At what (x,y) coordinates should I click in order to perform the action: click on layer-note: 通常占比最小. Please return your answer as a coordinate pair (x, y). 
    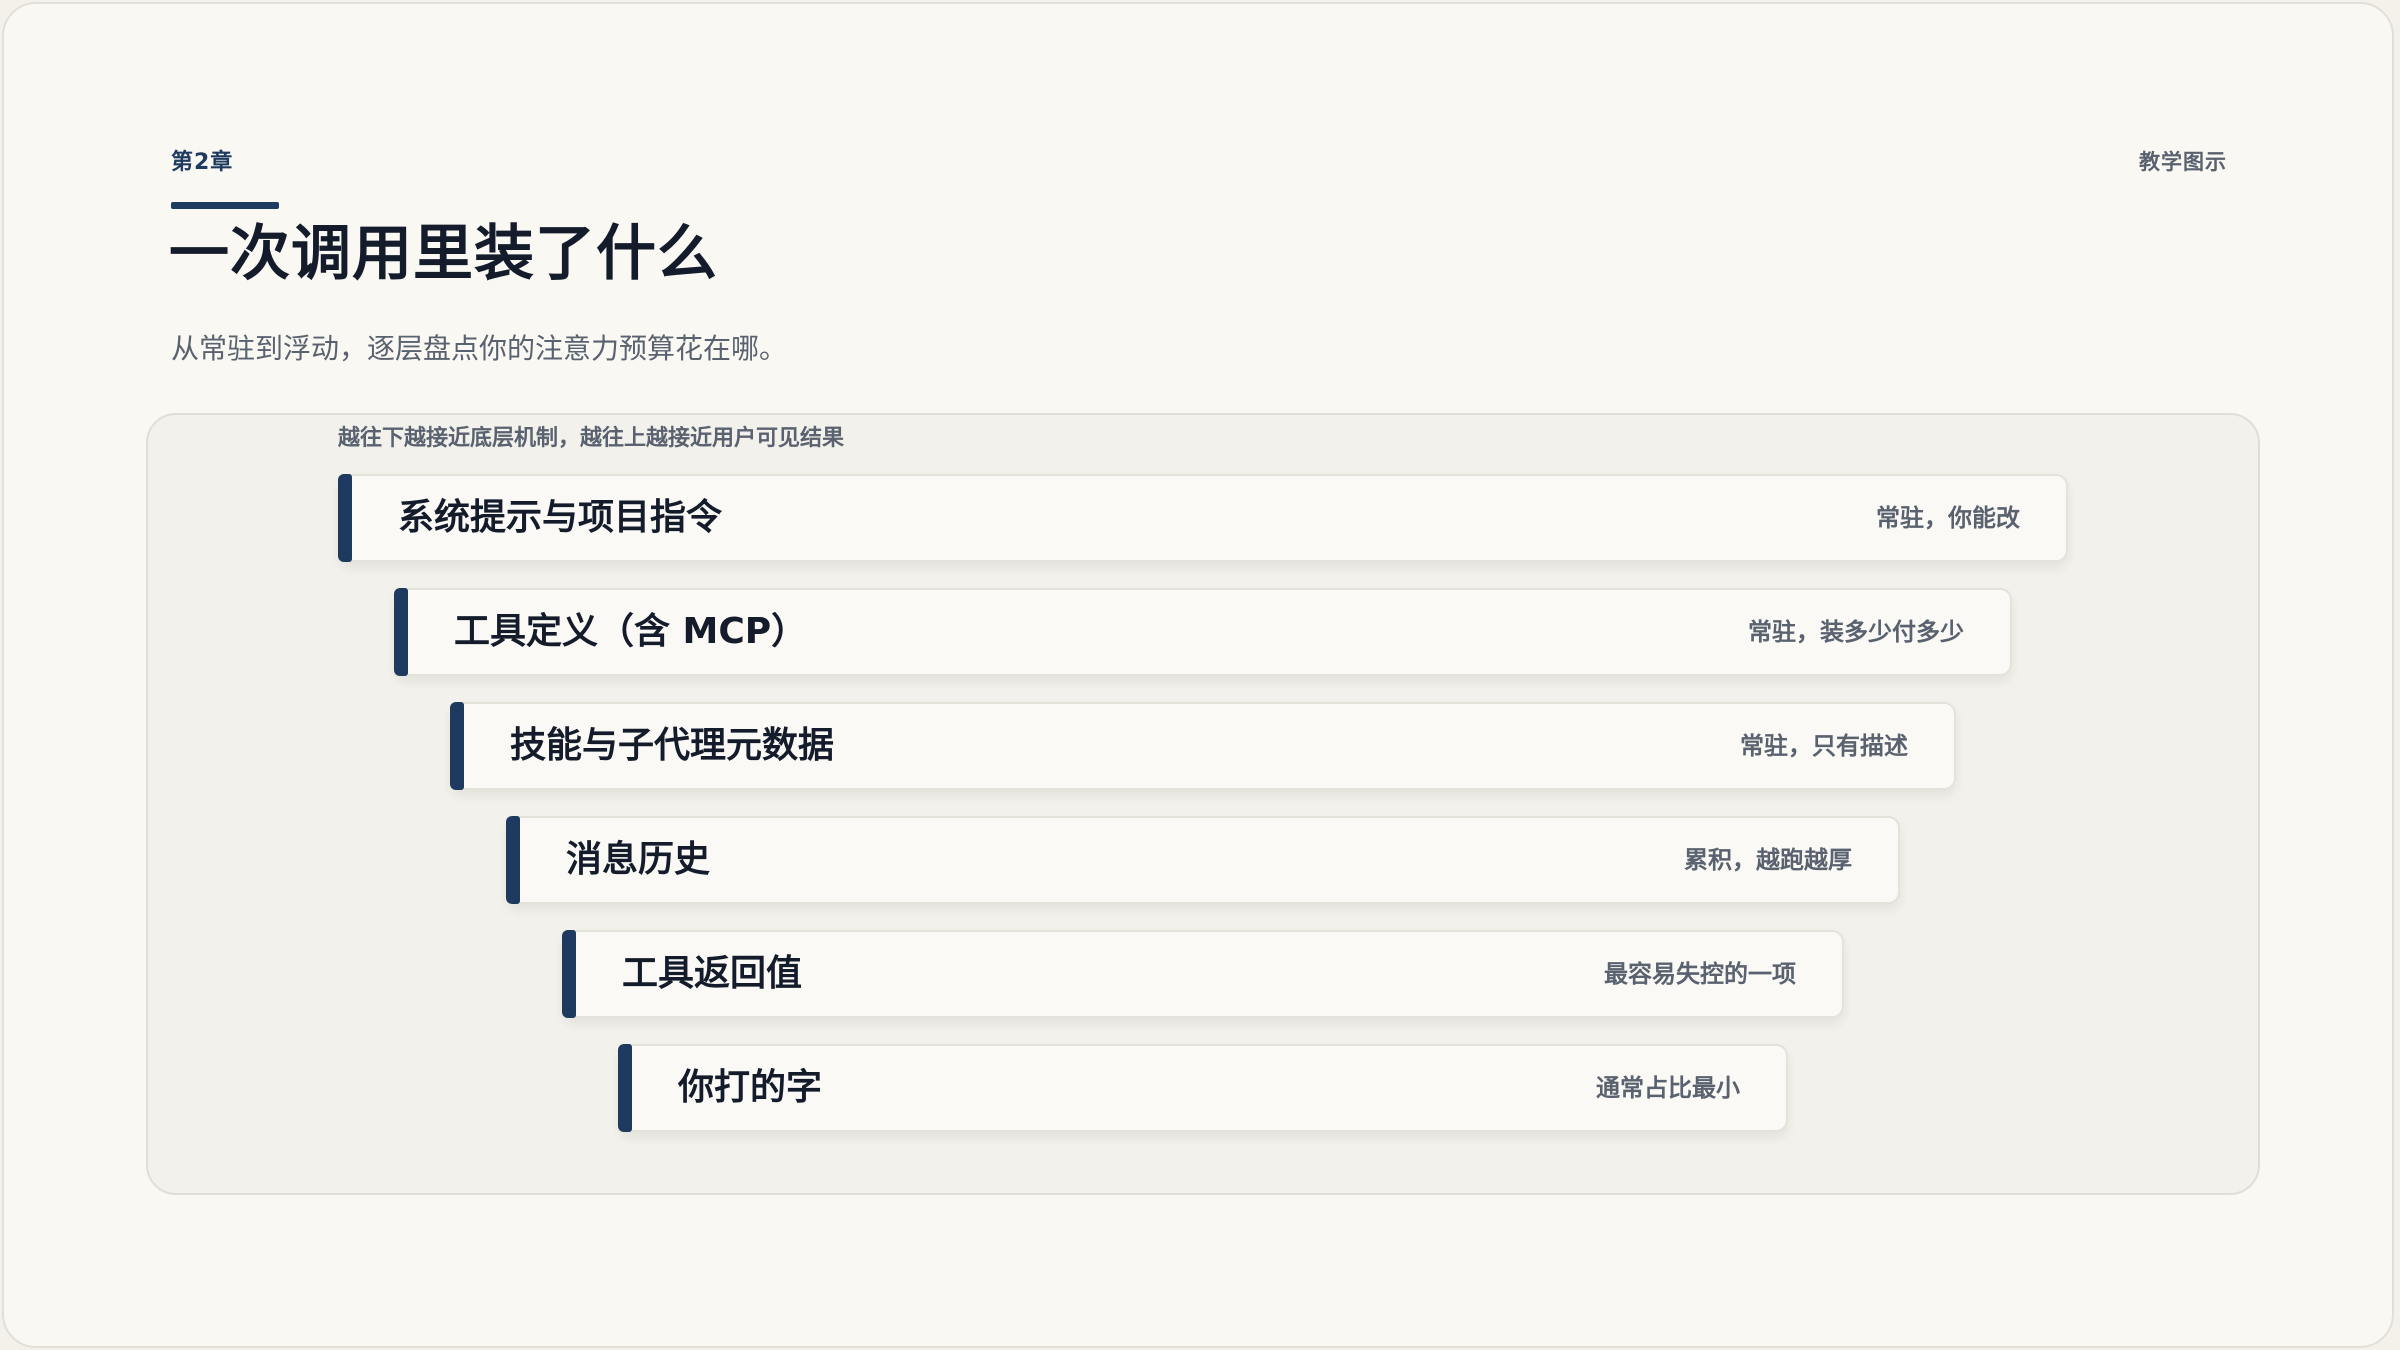
    Looking at the image, I should click on (1668, 1088).